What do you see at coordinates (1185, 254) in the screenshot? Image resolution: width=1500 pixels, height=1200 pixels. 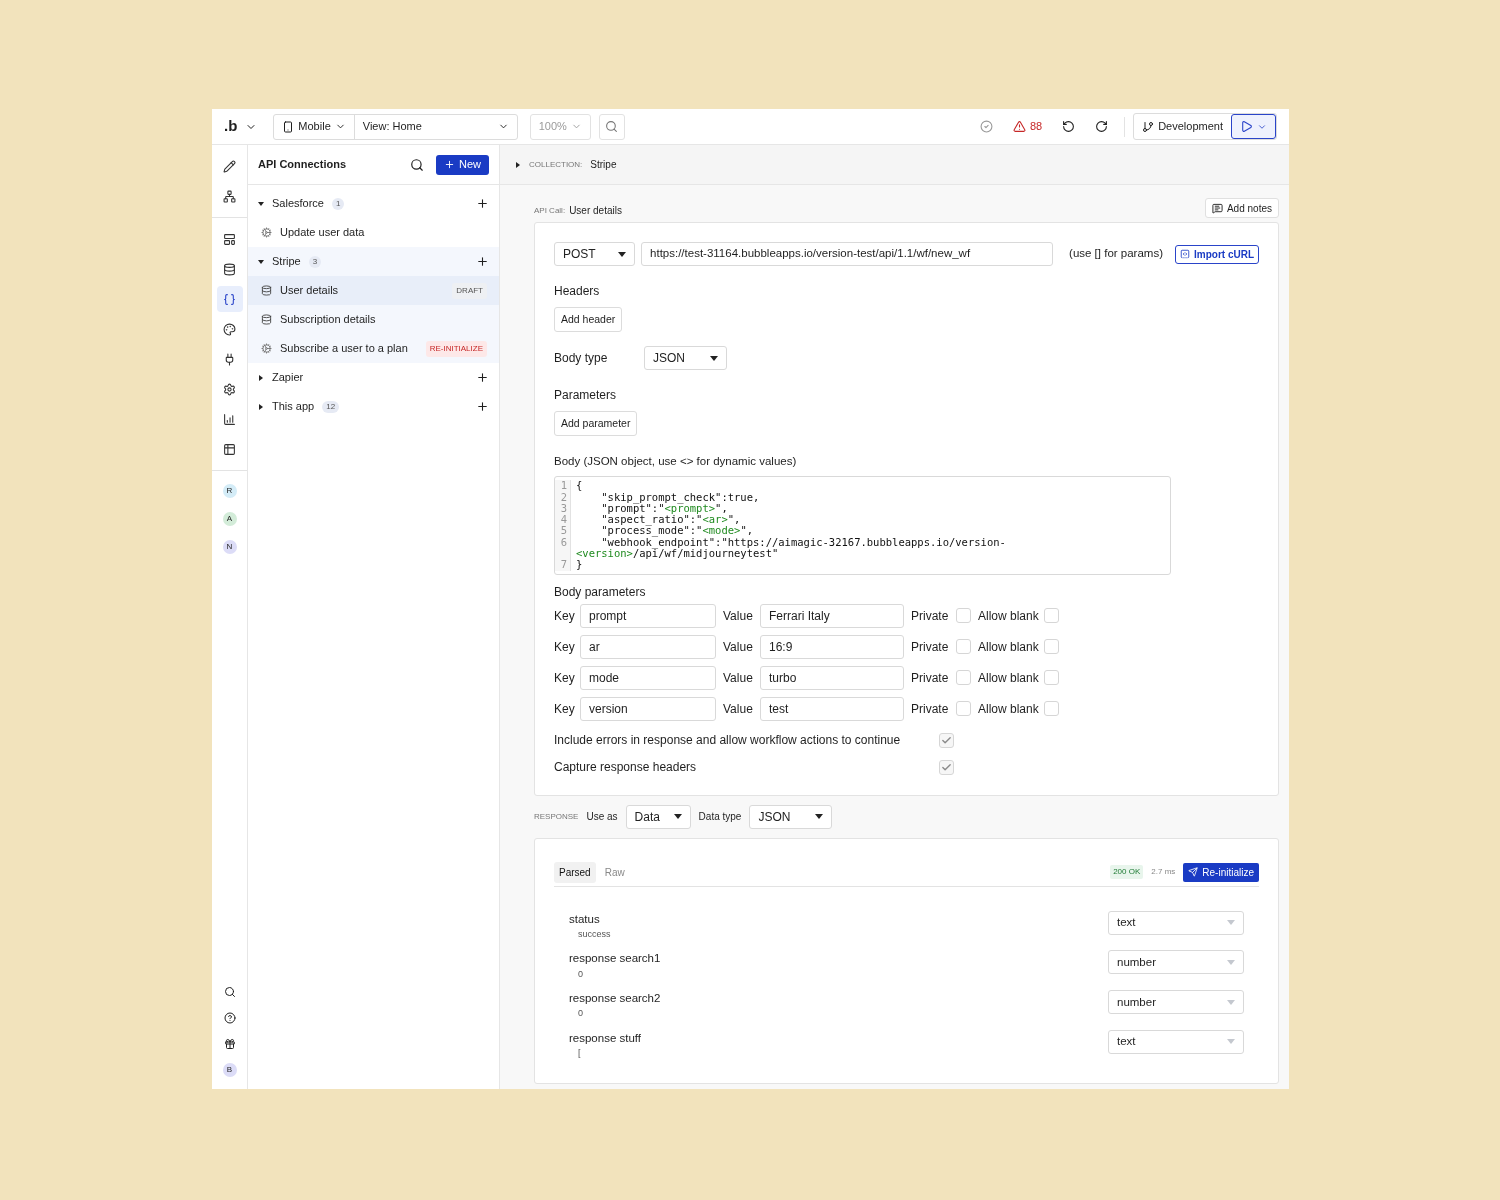 I see `code-icon` at bounding box center [1185, 254].